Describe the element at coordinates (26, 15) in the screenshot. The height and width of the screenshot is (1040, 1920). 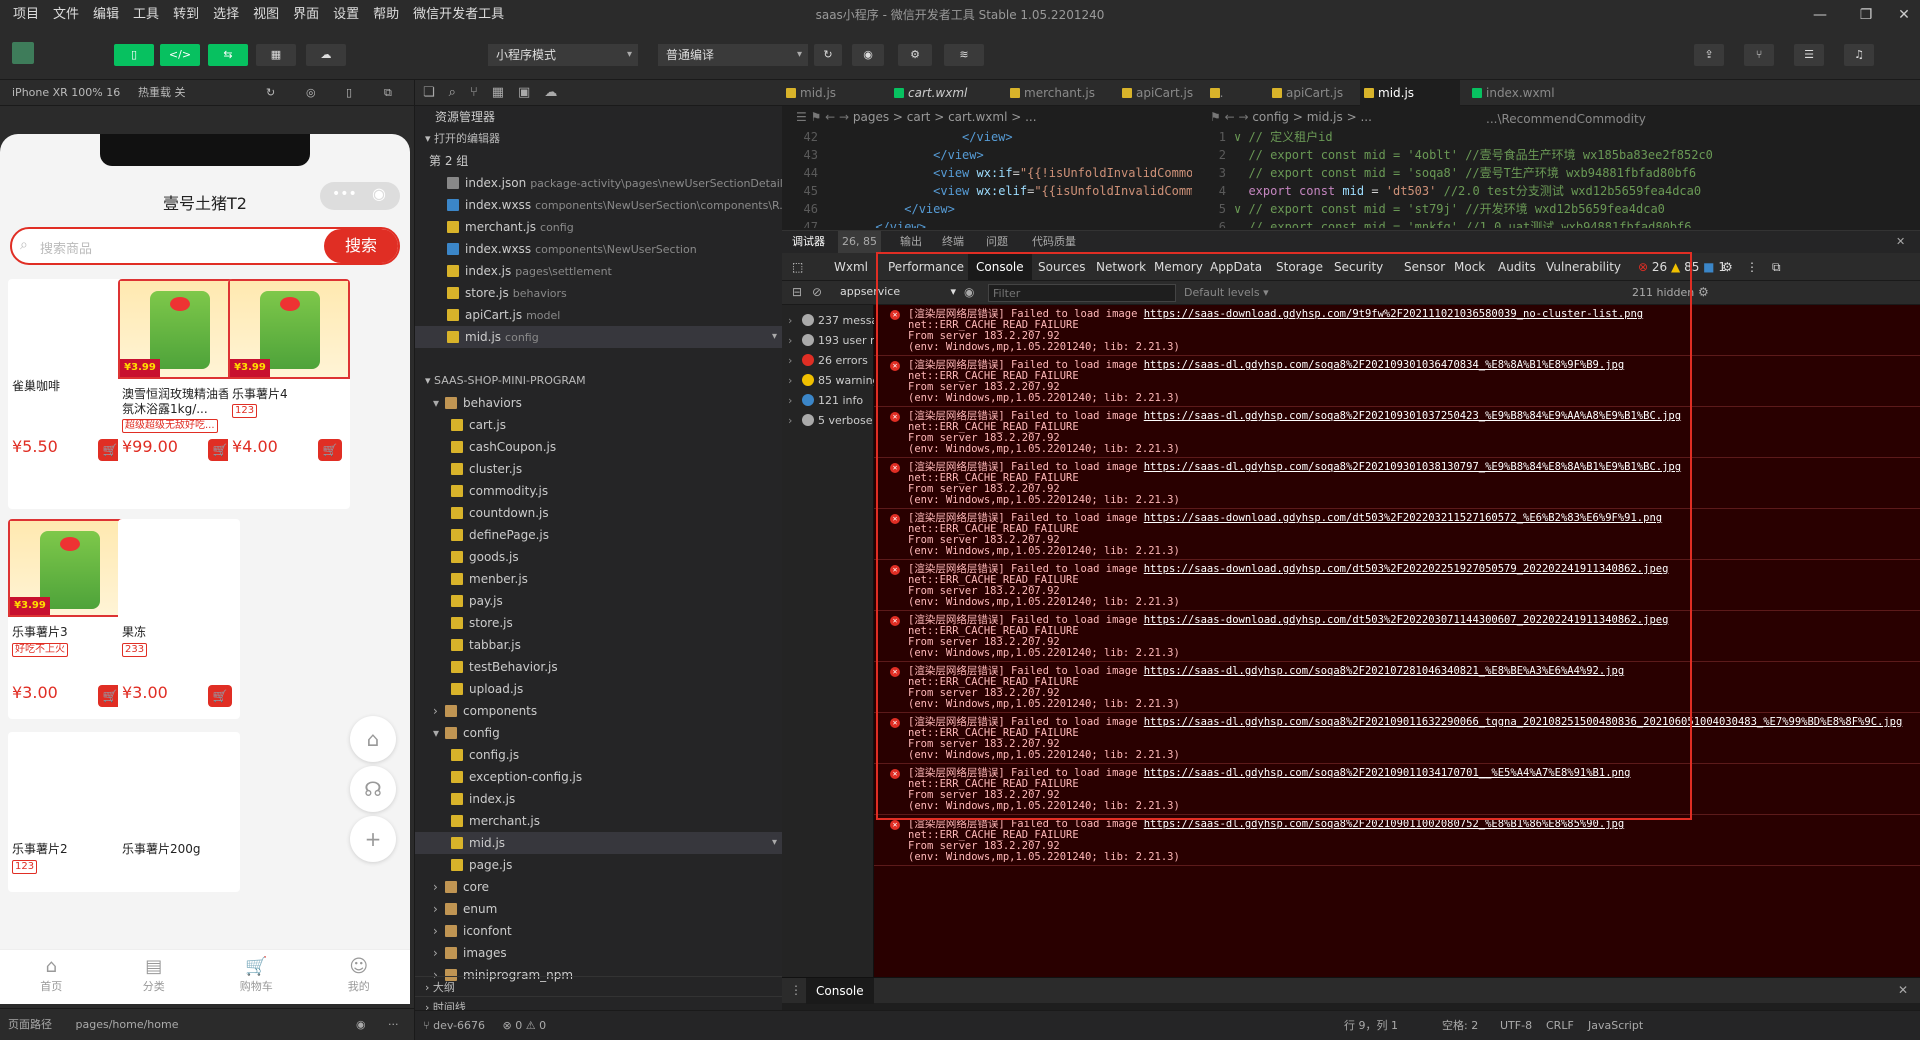
I see `menu-item-project: 项目` at that location.